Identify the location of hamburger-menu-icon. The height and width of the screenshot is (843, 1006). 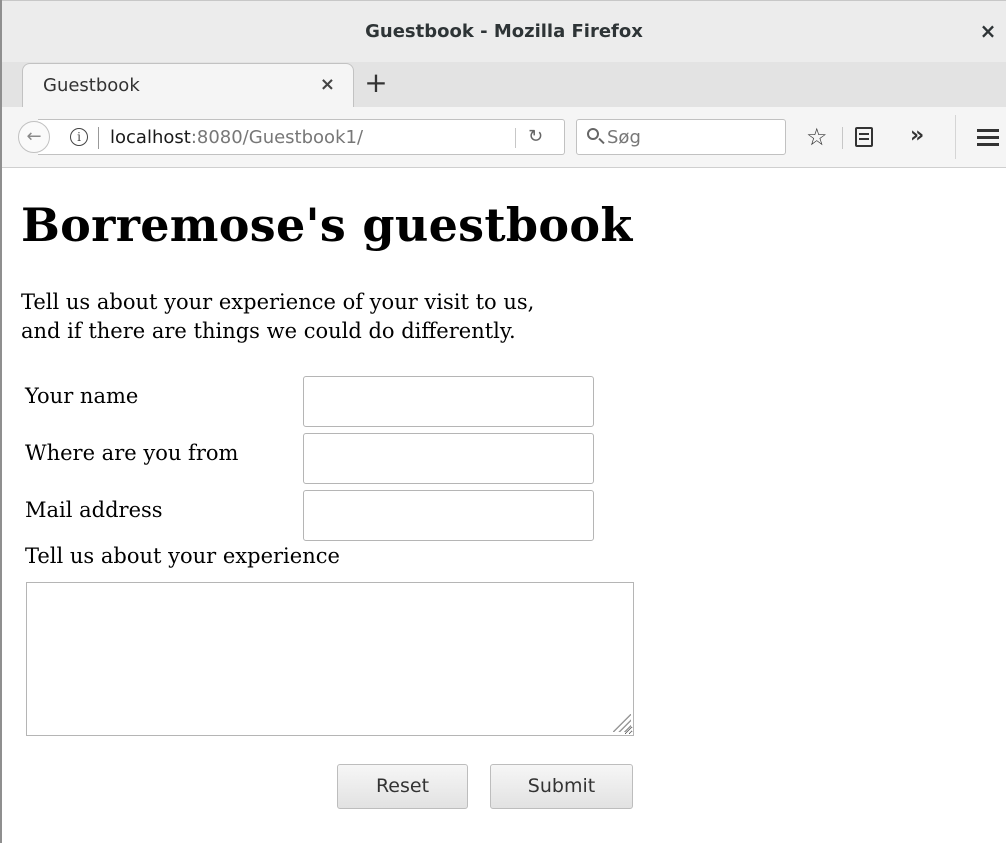
(988, 138).